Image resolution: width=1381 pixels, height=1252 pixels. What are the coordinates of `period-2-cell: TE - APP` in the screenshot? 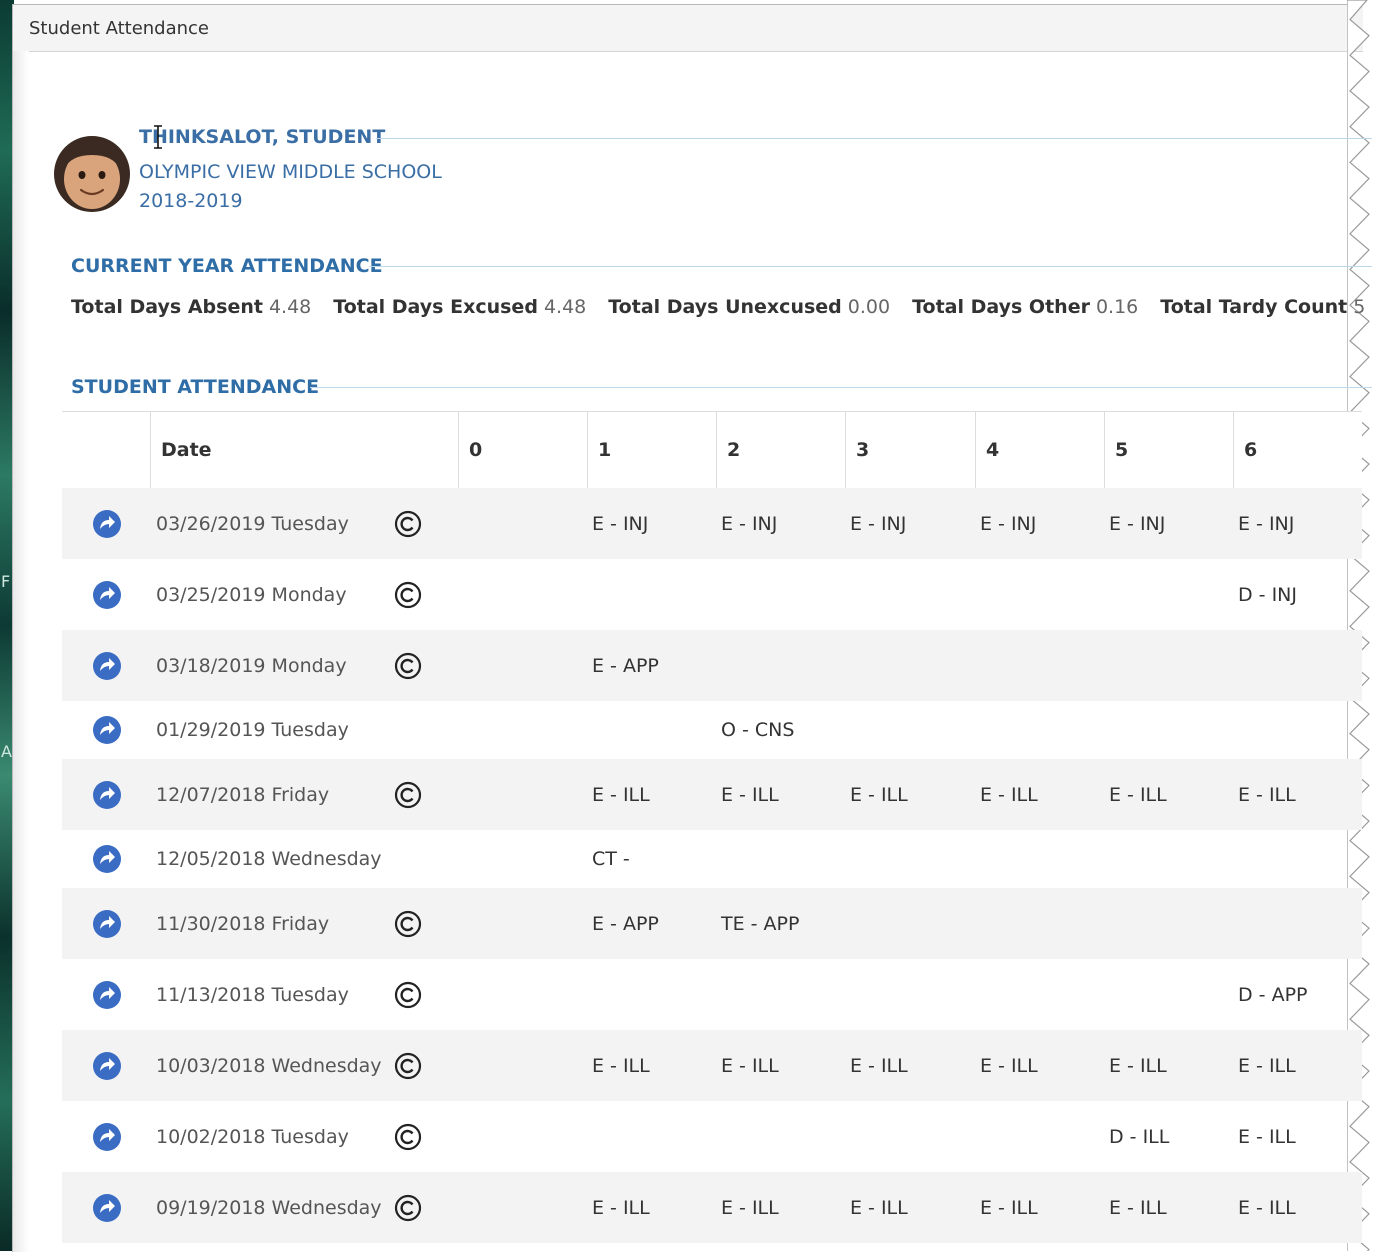 It's located at (760, 923).